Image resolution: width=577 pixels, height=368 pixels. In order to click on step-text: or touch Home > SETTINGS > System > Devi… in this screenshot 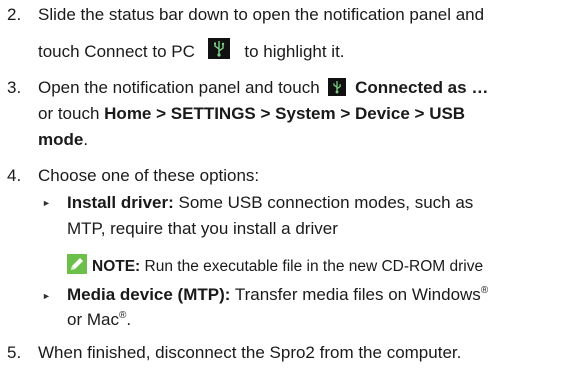, I will do `click(252, 113)`.